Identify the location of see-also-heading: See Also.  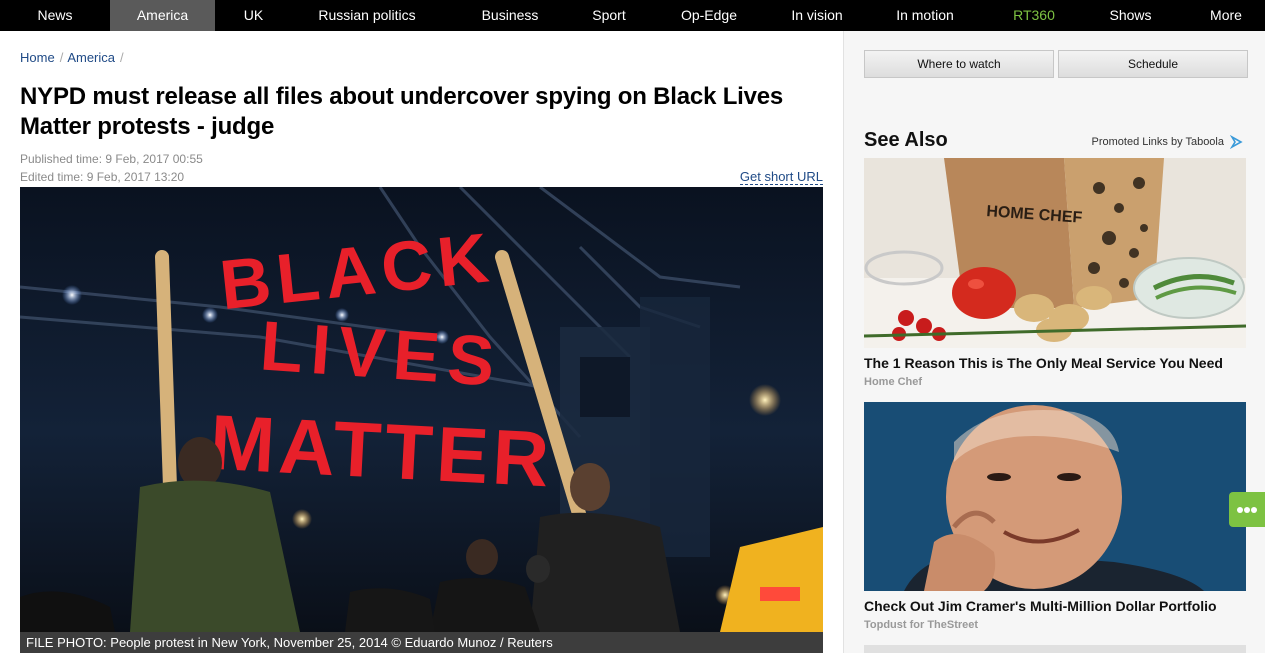
(906, 140).